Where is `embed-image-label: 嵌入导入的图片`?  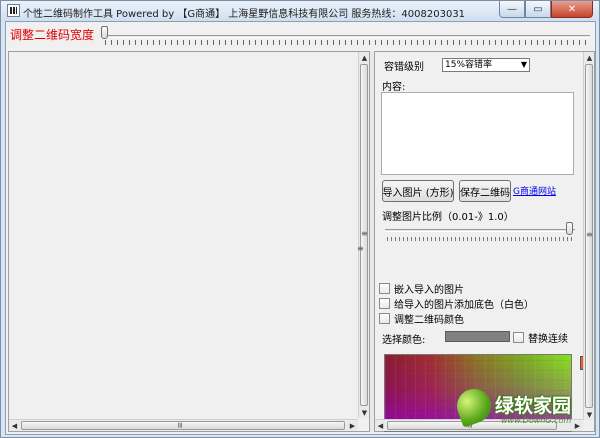
embed-image-label: 嵌入导入的图片 is located at coordinates (429, 290).